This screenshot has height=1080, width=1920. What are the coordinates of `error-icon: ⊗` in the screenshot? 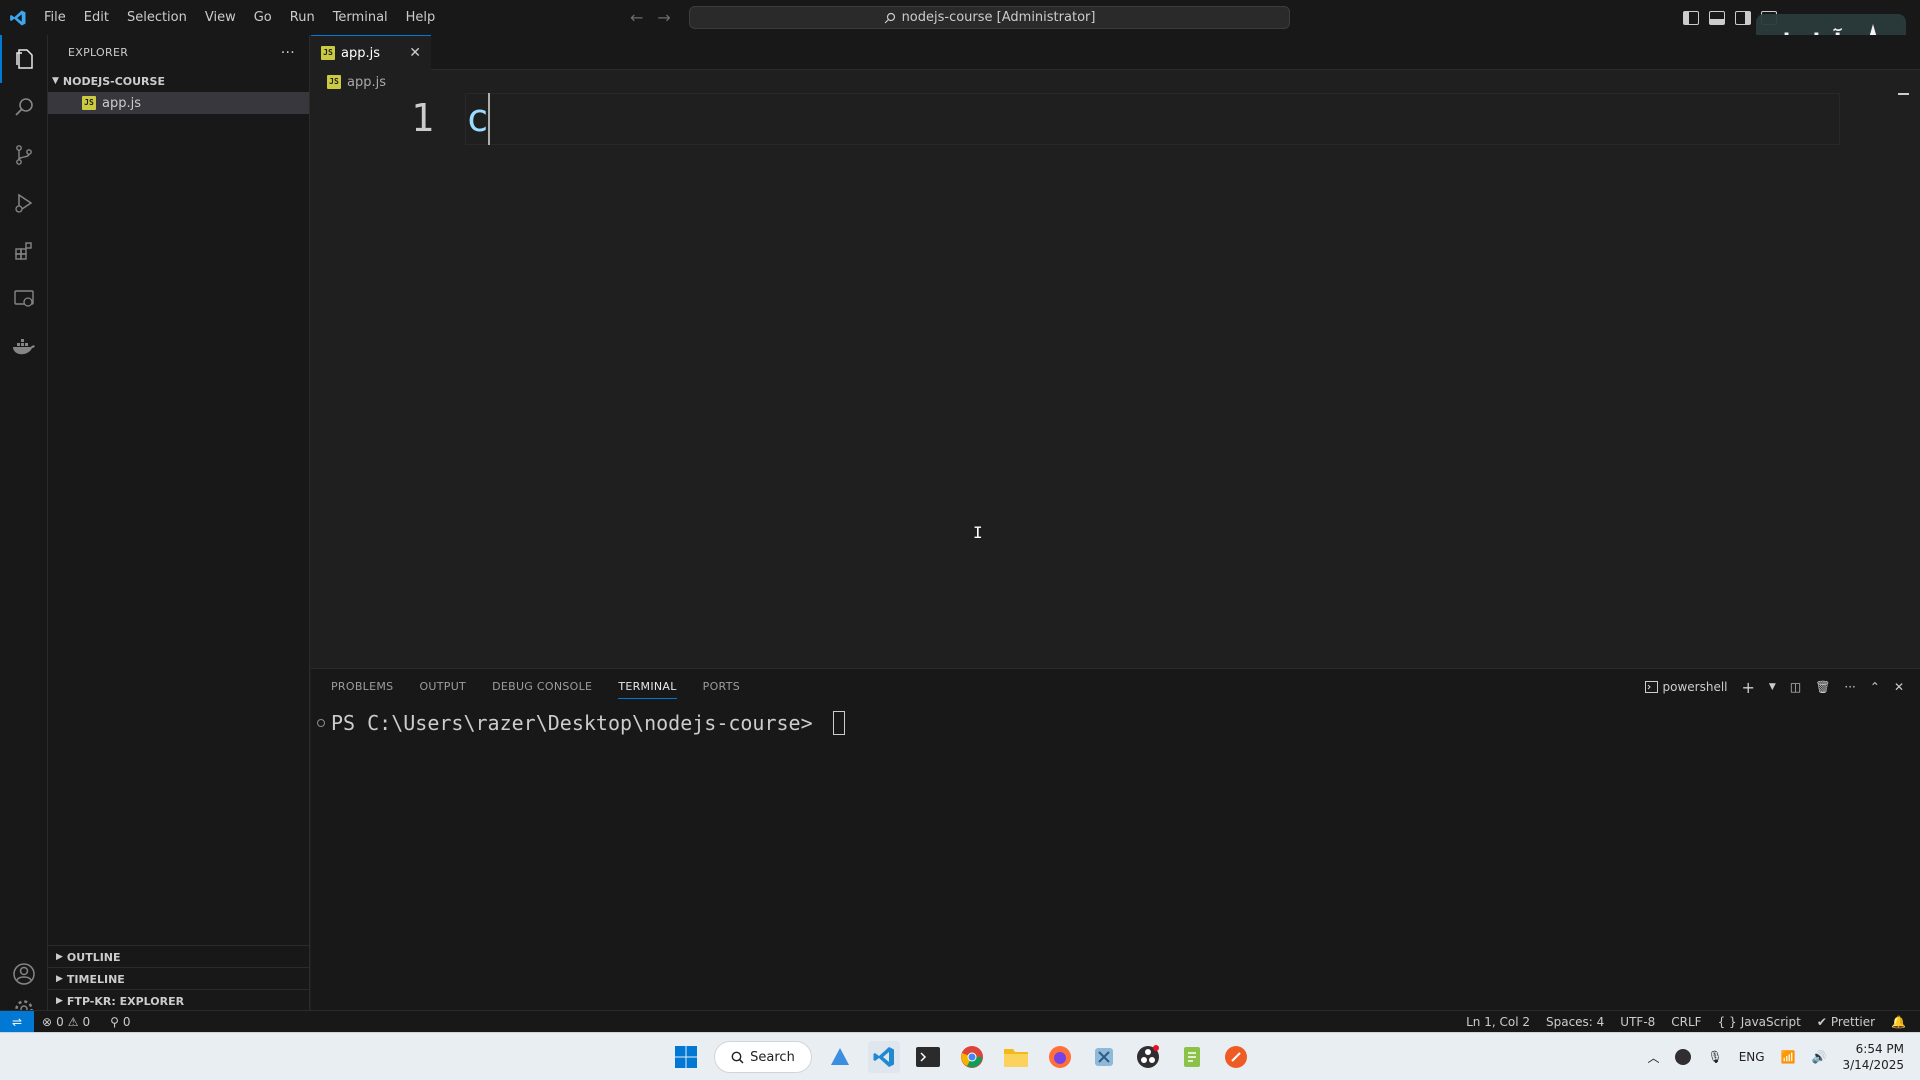 It's located at (47, 1021).